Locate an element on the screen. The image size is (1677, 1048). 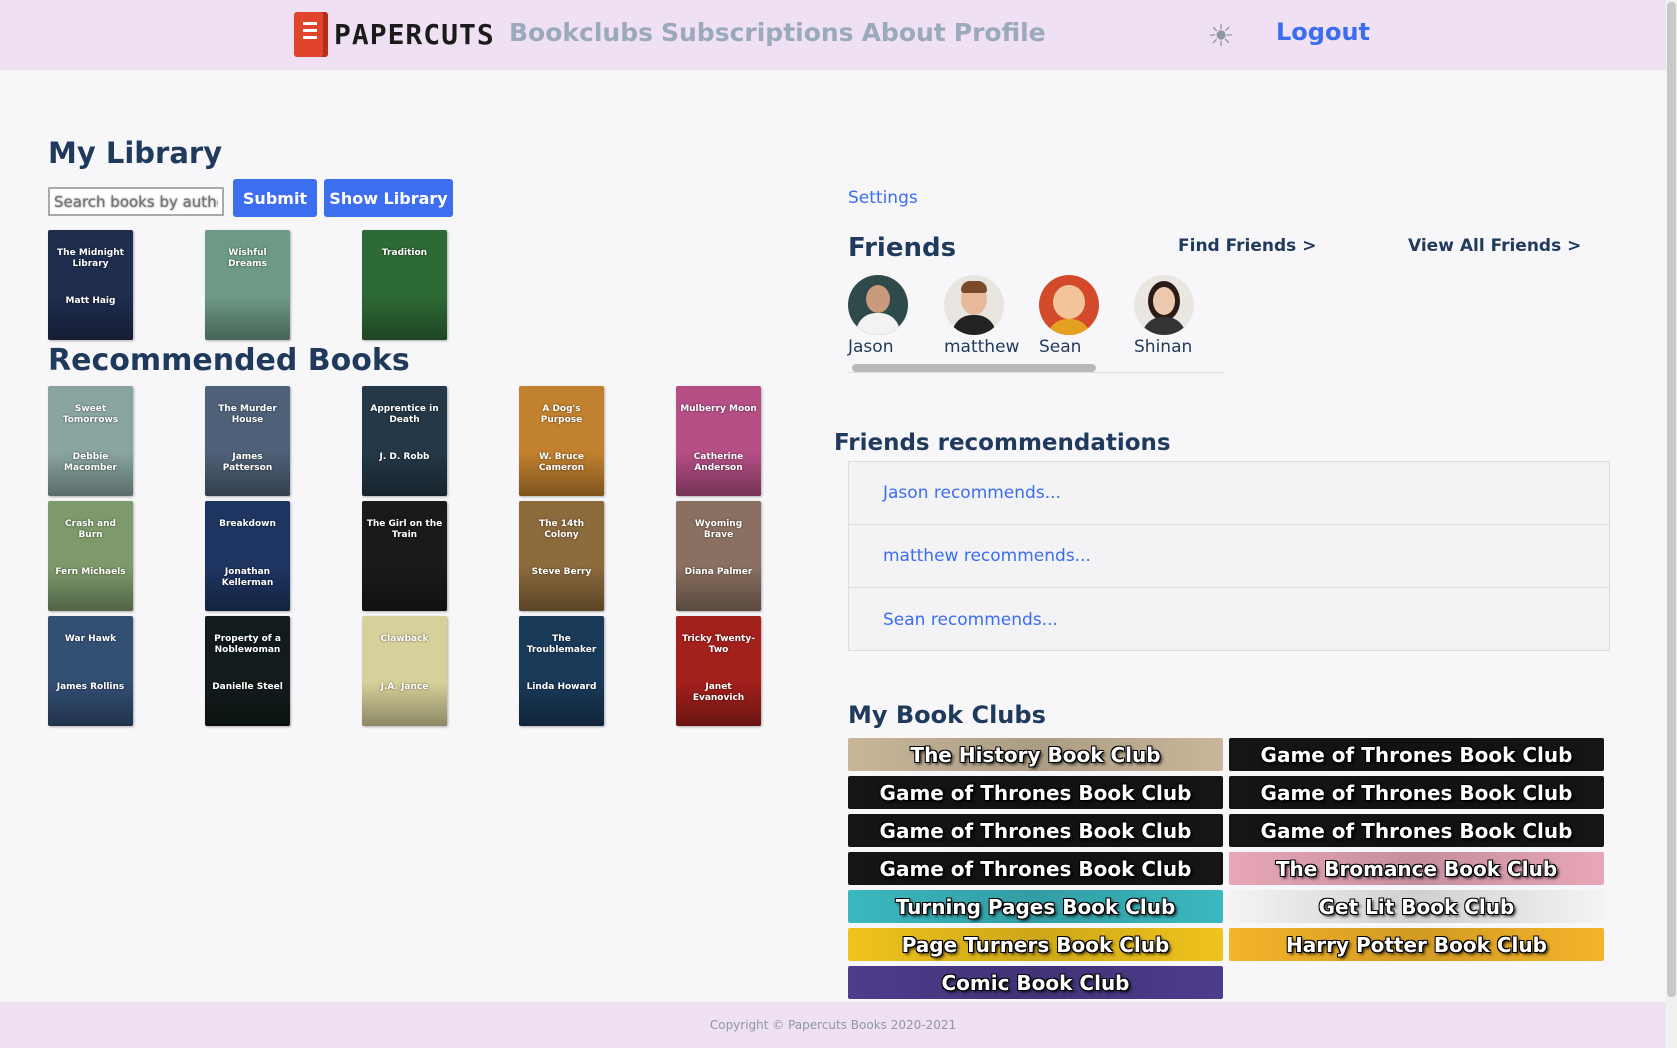
find-friends-link: Find Friends > is located at coordinates (1247, 246).